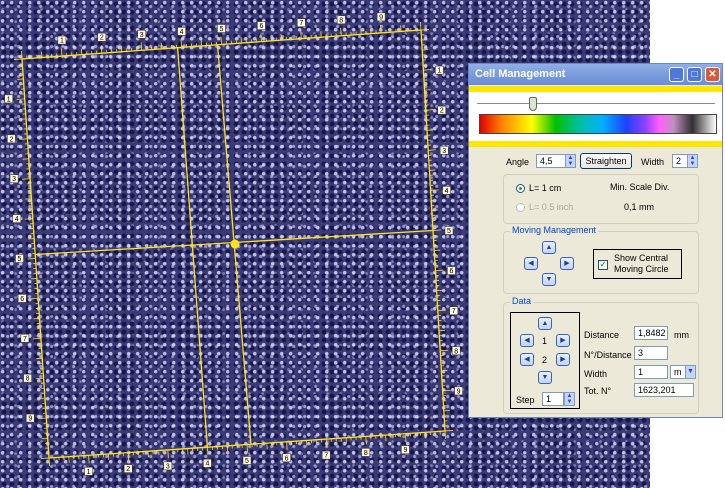  Describe the element at coordinates (664, 390) in the screenshot. I see `tot-value: 1623,201` at that location.